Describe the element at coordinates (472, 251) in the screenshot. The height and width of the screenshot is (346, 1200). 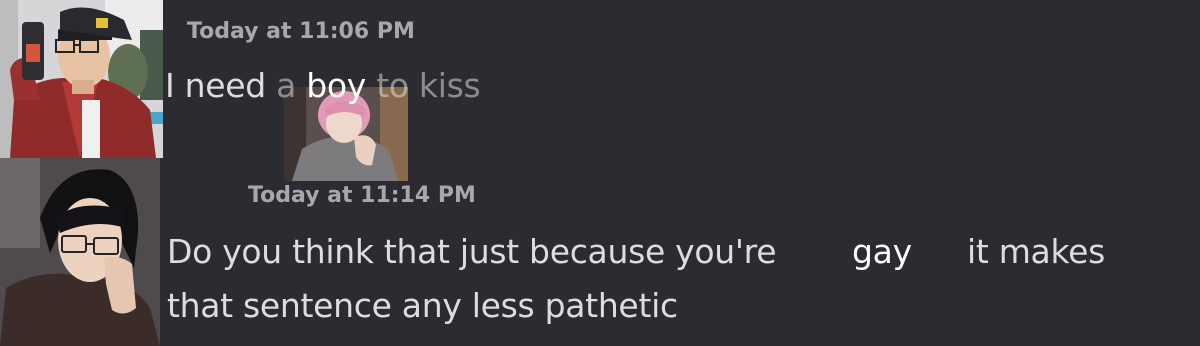
I see `message-text: Do you think that just because you're` at that location.